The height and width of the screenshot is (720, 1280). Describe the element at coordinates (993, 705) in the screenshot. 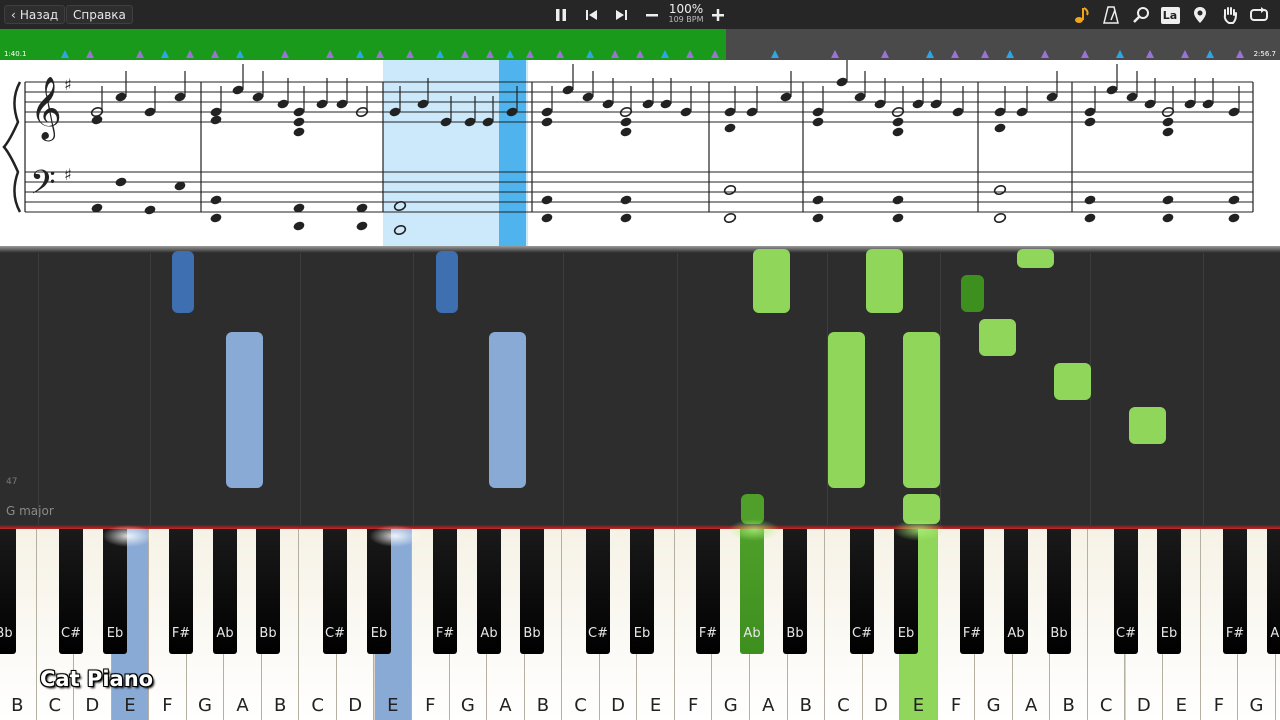

I see `white-key-label: G` at that location.